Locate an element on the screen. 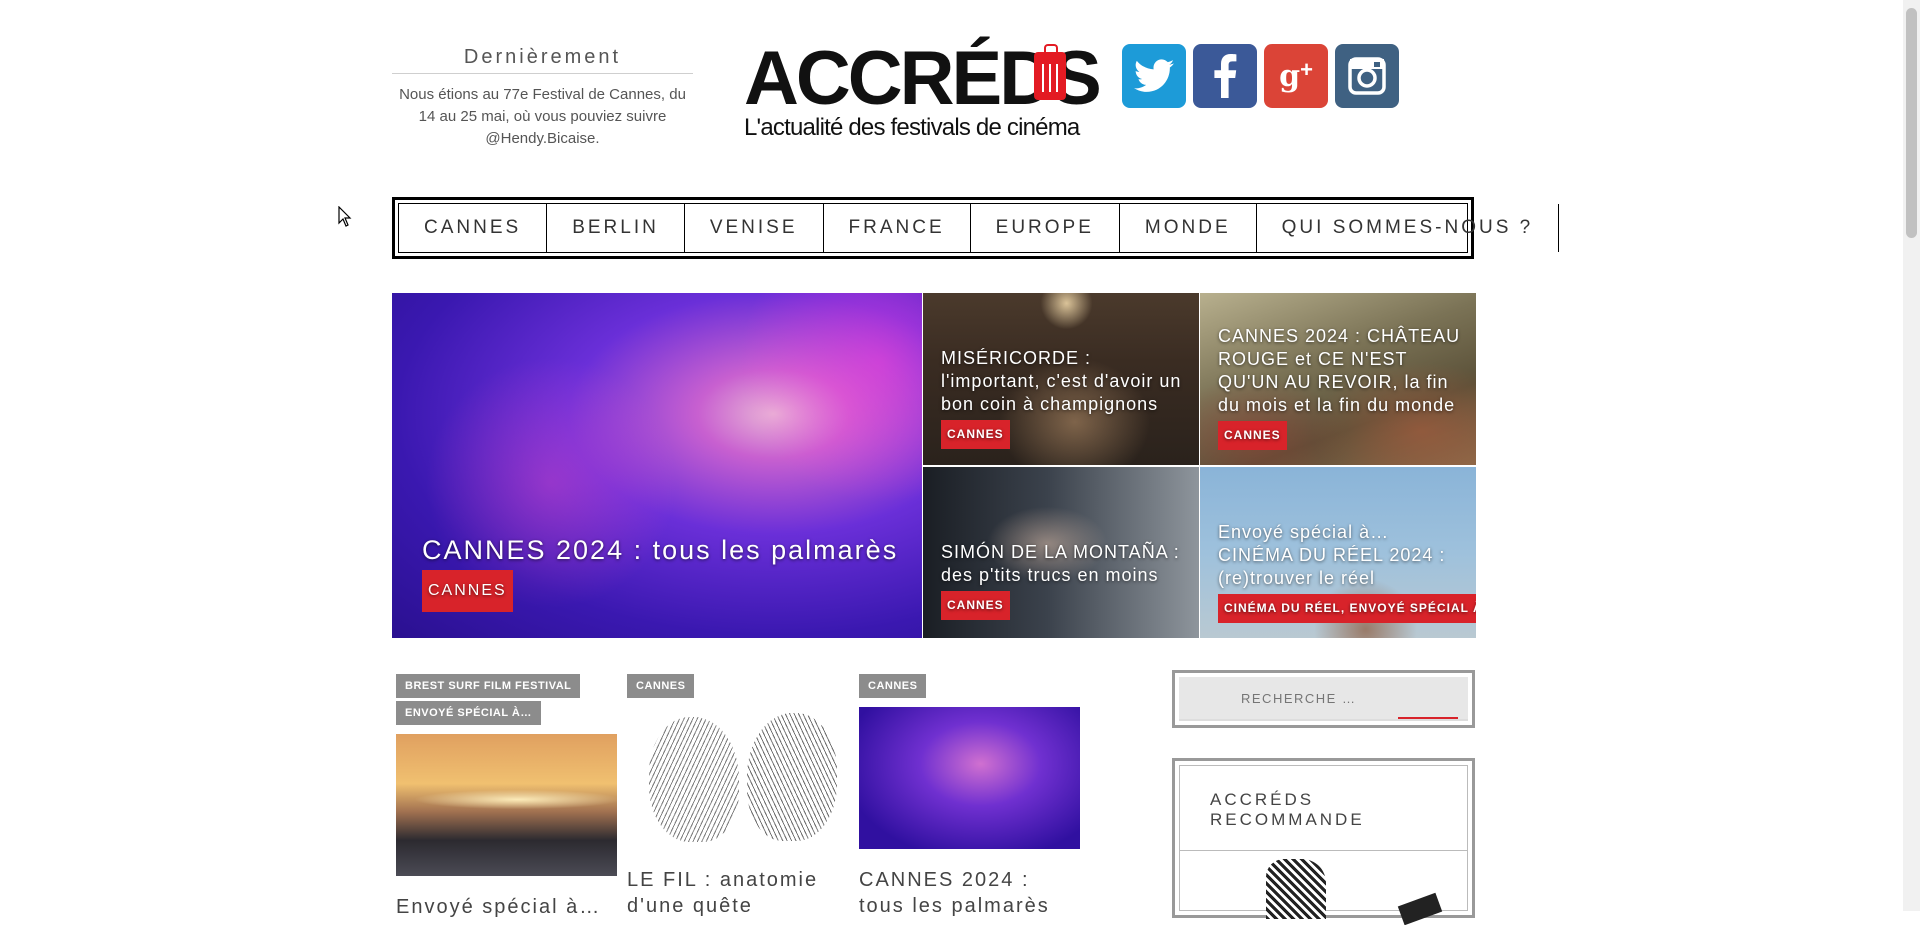 Image resolution: width=1920 pixels, height=925 pixels. recommend-image is located at coordinates (1323, 888).